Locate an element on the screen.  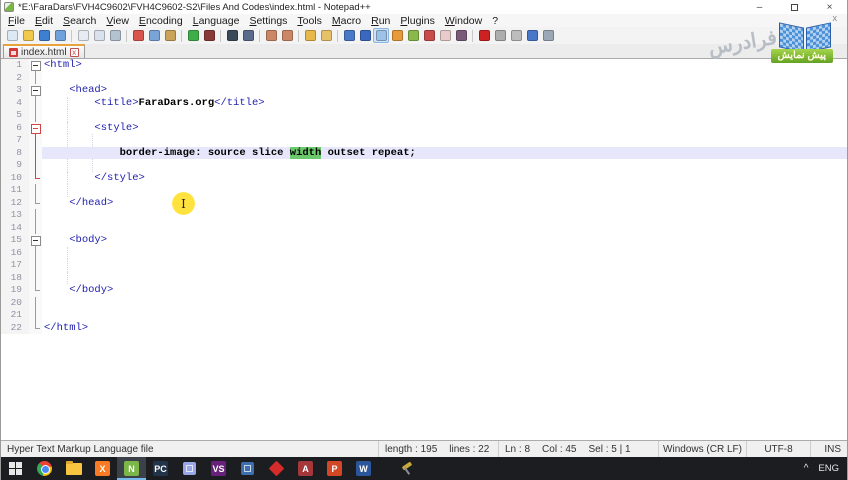
maximize-button is located at coordinates (794, 7).